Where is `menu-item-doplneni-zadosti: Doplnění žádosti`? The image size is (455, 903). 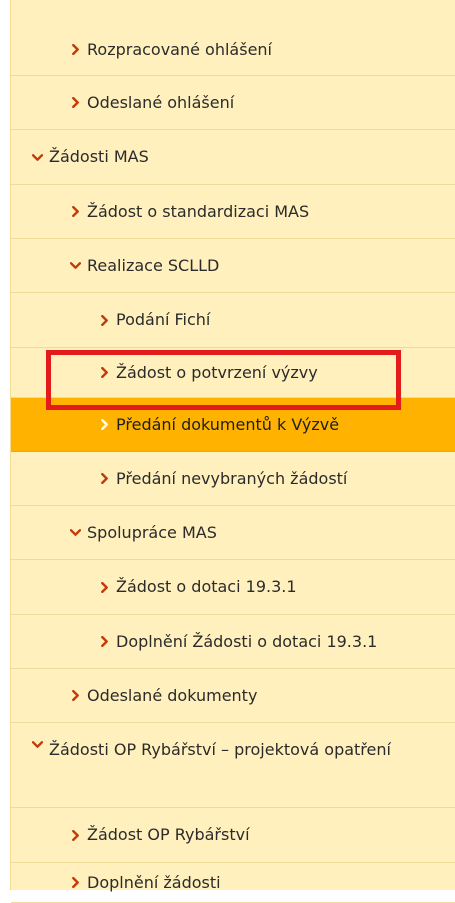 menu-item-doplneni-zadosti: Doplnění žádosti is located at coordinates (233, 883).